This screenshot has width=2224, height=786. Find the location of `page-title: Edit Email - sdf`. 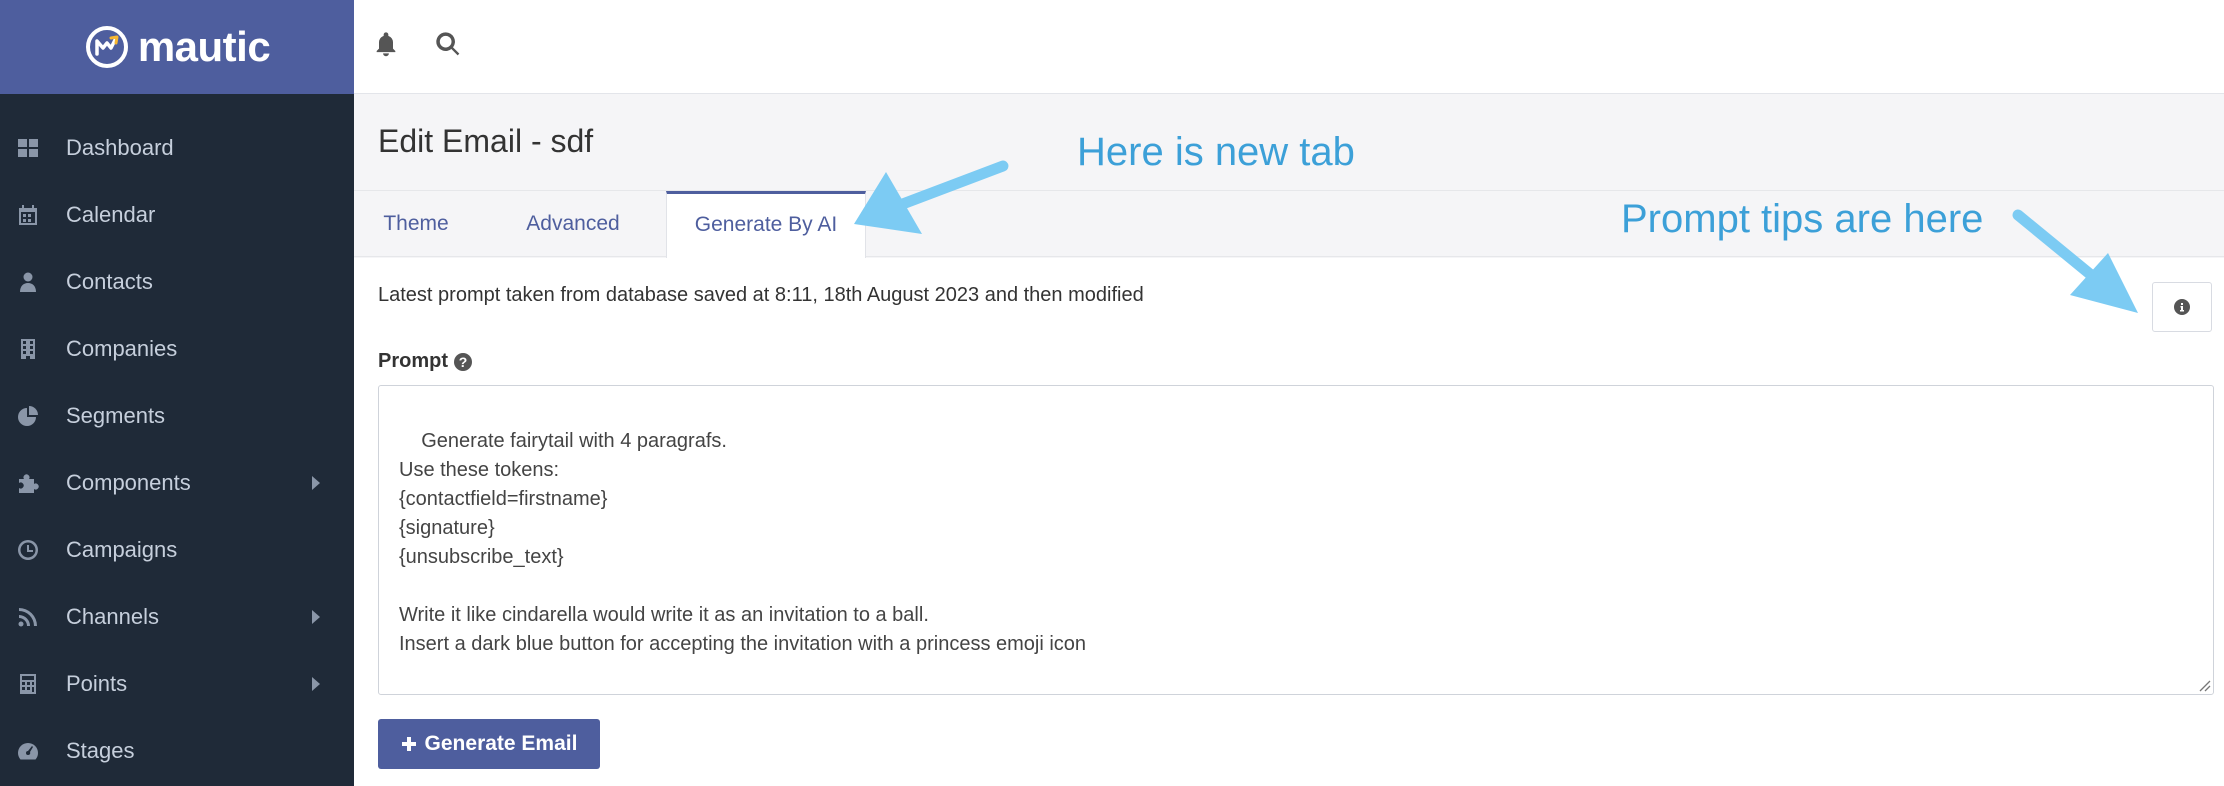

page-title: Edit Email - sdf is located at coordinates (486, 141).